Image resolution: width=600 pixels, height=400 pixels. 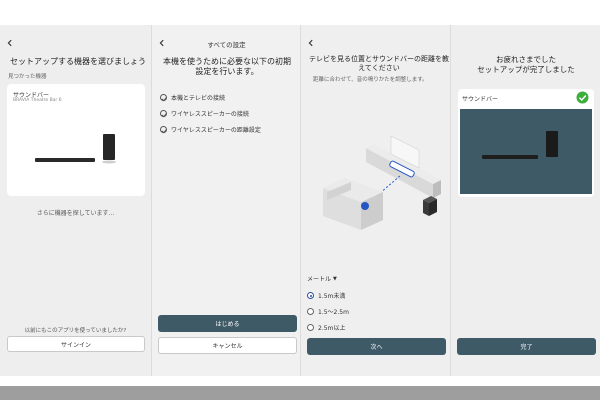 What do you see at coordinates (198, 98) in the screenshot?
I see `setup-step-label: 本機とテレビの接続` at bounding box center [198, 98].